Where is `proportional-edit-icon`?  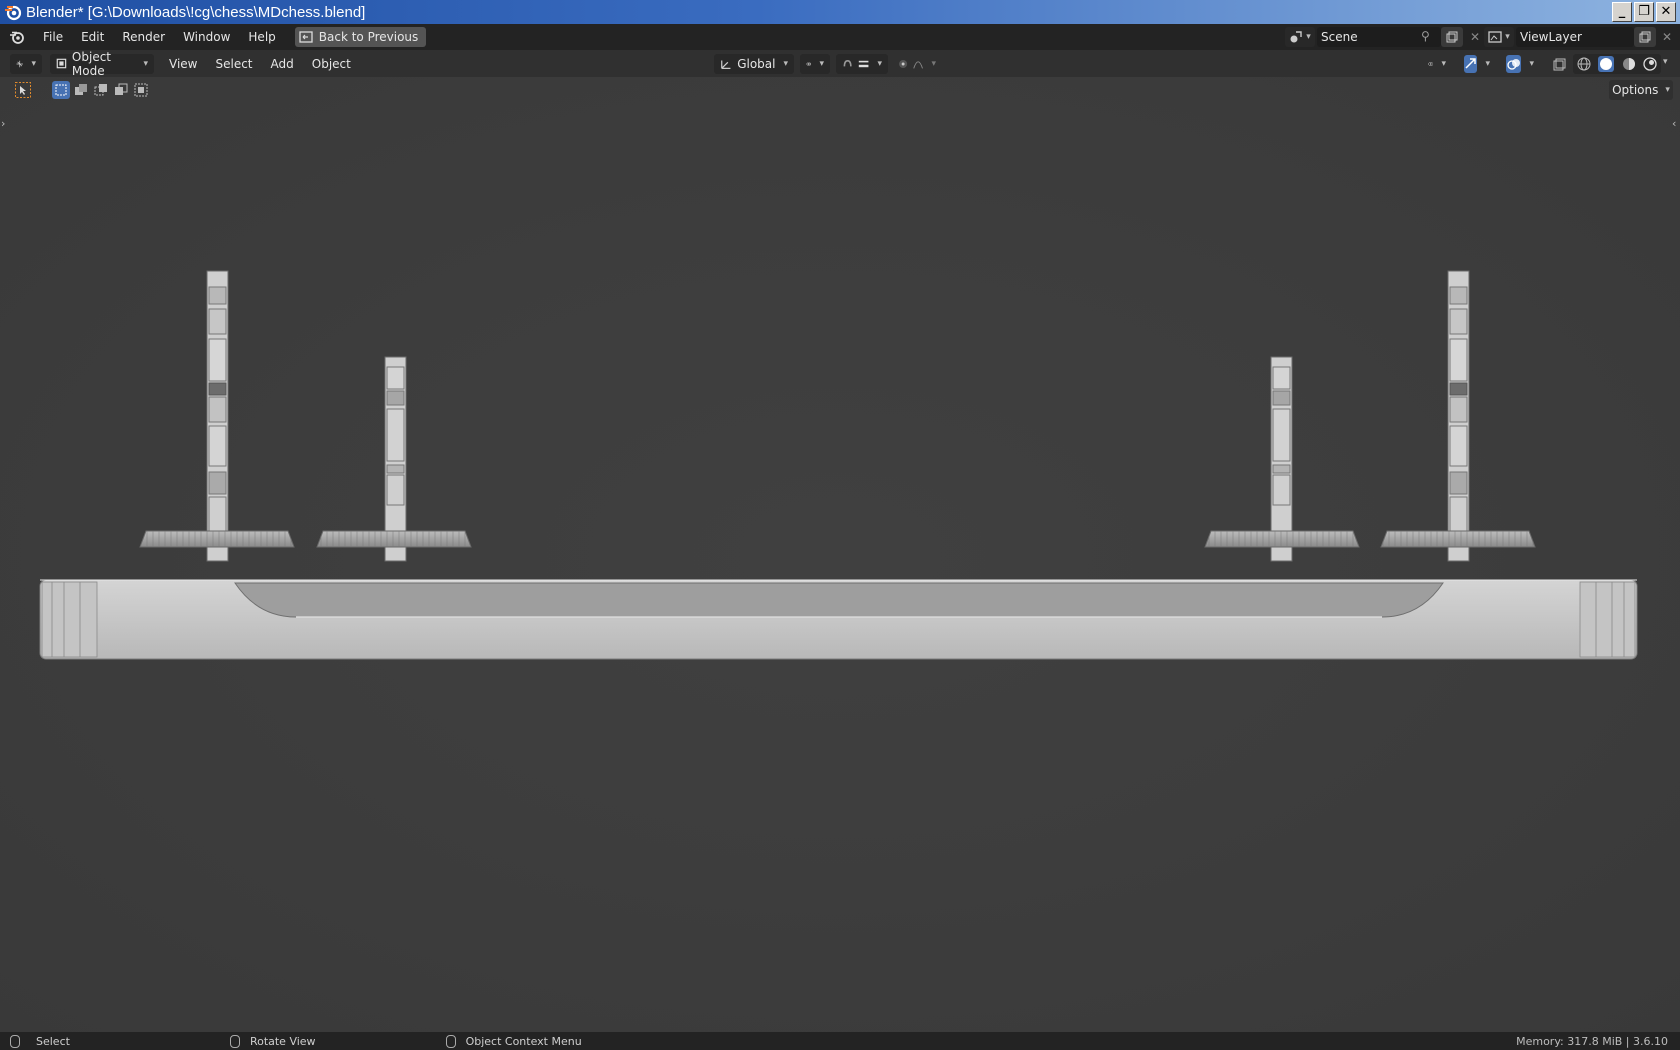 proportional-edit-icon is located at coordinates (903, 63).